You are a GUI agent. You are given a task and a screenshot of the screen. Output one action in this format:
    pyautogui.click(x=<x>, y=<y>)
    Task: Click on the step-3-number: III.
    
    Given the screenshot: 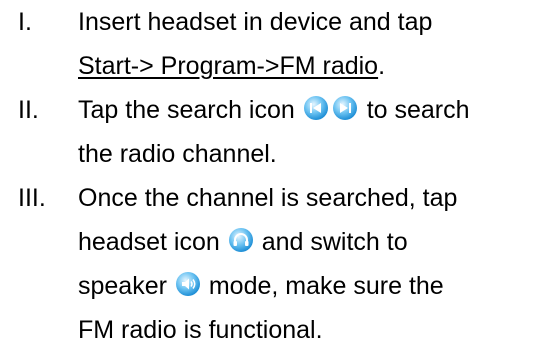 What is the action you would take?
    pyautogui.click(x=32, y=198)
    